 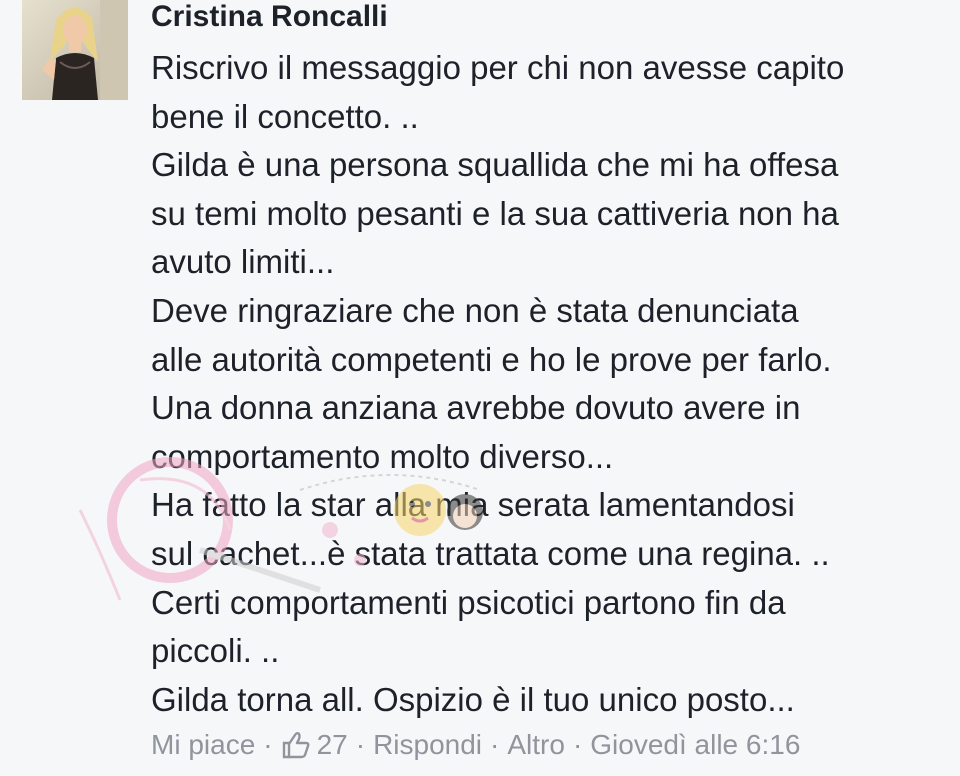 I want to click on like-count: 27, so click(x=314, y=745).